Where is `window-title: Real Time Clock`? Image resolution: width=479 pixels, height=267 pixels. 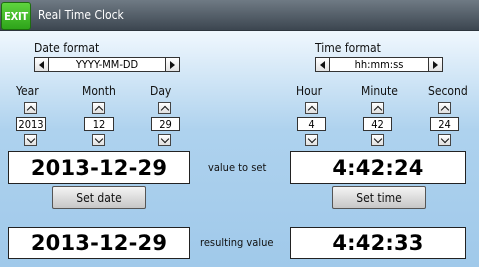 window-title: Real Time Clock is located at coordinates (81, 15).